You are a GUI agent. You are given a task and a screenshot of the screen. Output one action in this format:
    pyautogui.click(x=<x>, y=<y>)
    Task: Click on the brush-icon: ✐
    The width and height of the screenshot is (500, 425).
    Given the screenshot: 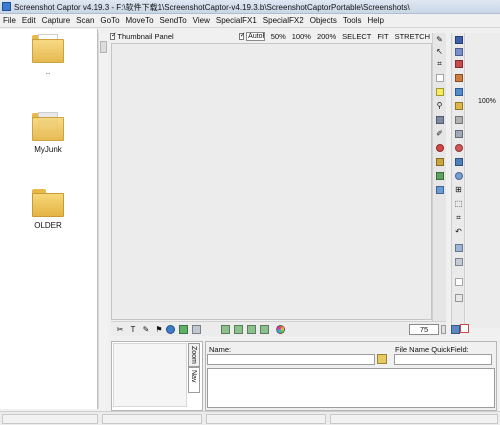 What is the action you would take?
    pyautogui.click(x=439, y=134)
    